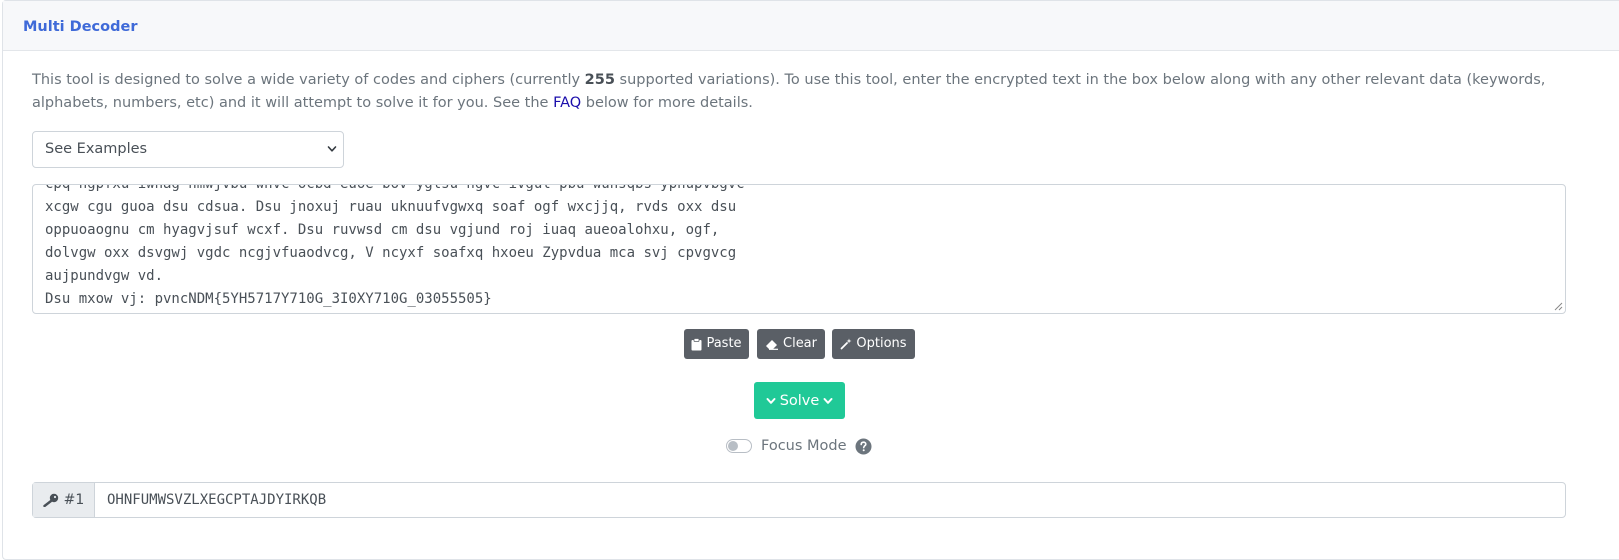 The image size is (1619, 560). I want to click on options-button: Options, so click(873, 344).